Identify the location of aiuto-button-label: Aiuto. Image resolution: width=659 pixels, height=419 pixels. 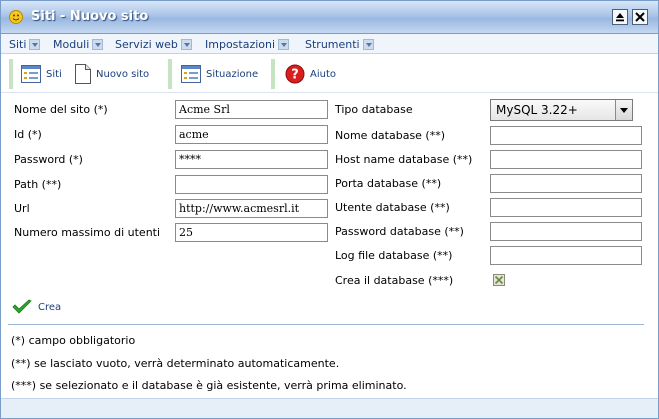
(323, 74).